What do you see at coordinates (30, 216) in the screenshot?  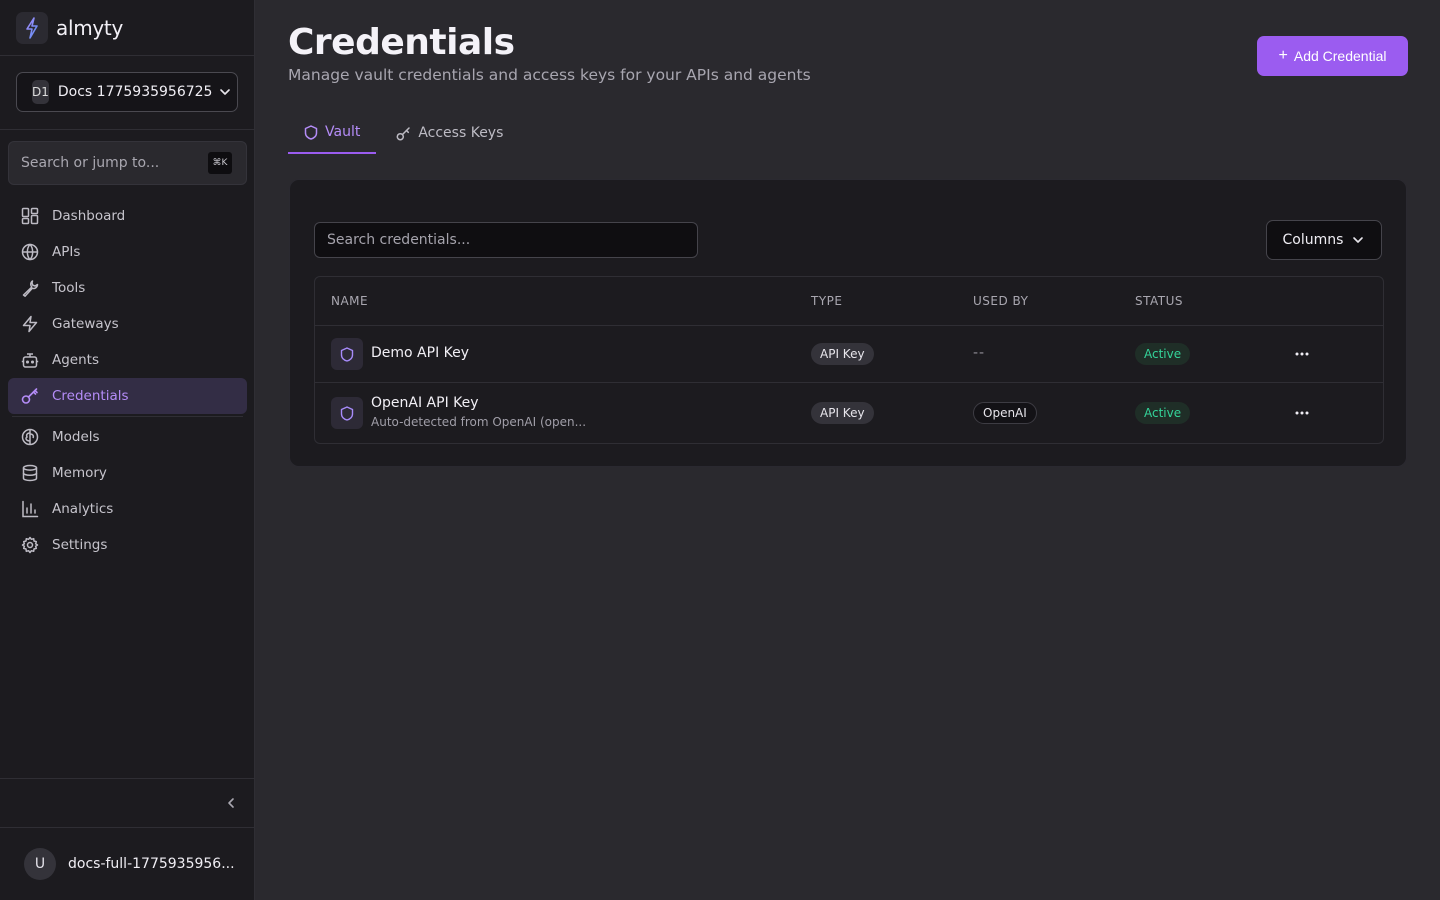 I see `dashboard-icon` at bounding box center [30, 216].